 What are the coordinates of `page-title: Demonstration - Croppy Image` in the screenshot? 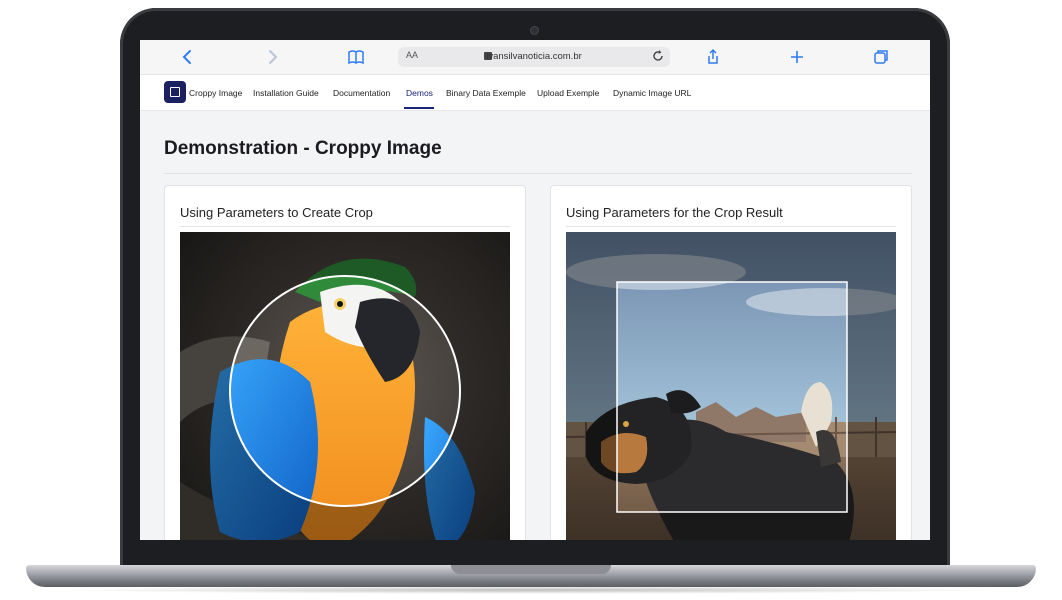 It's located at (303, 148).